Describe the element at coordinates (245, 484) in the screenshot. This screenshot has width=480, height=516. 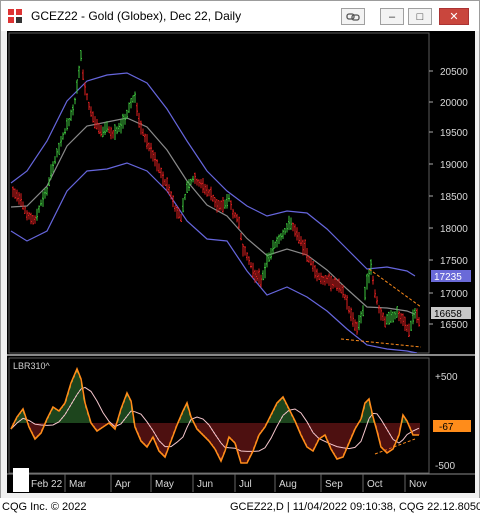
I see `time-tick-label: Jul` at that location.